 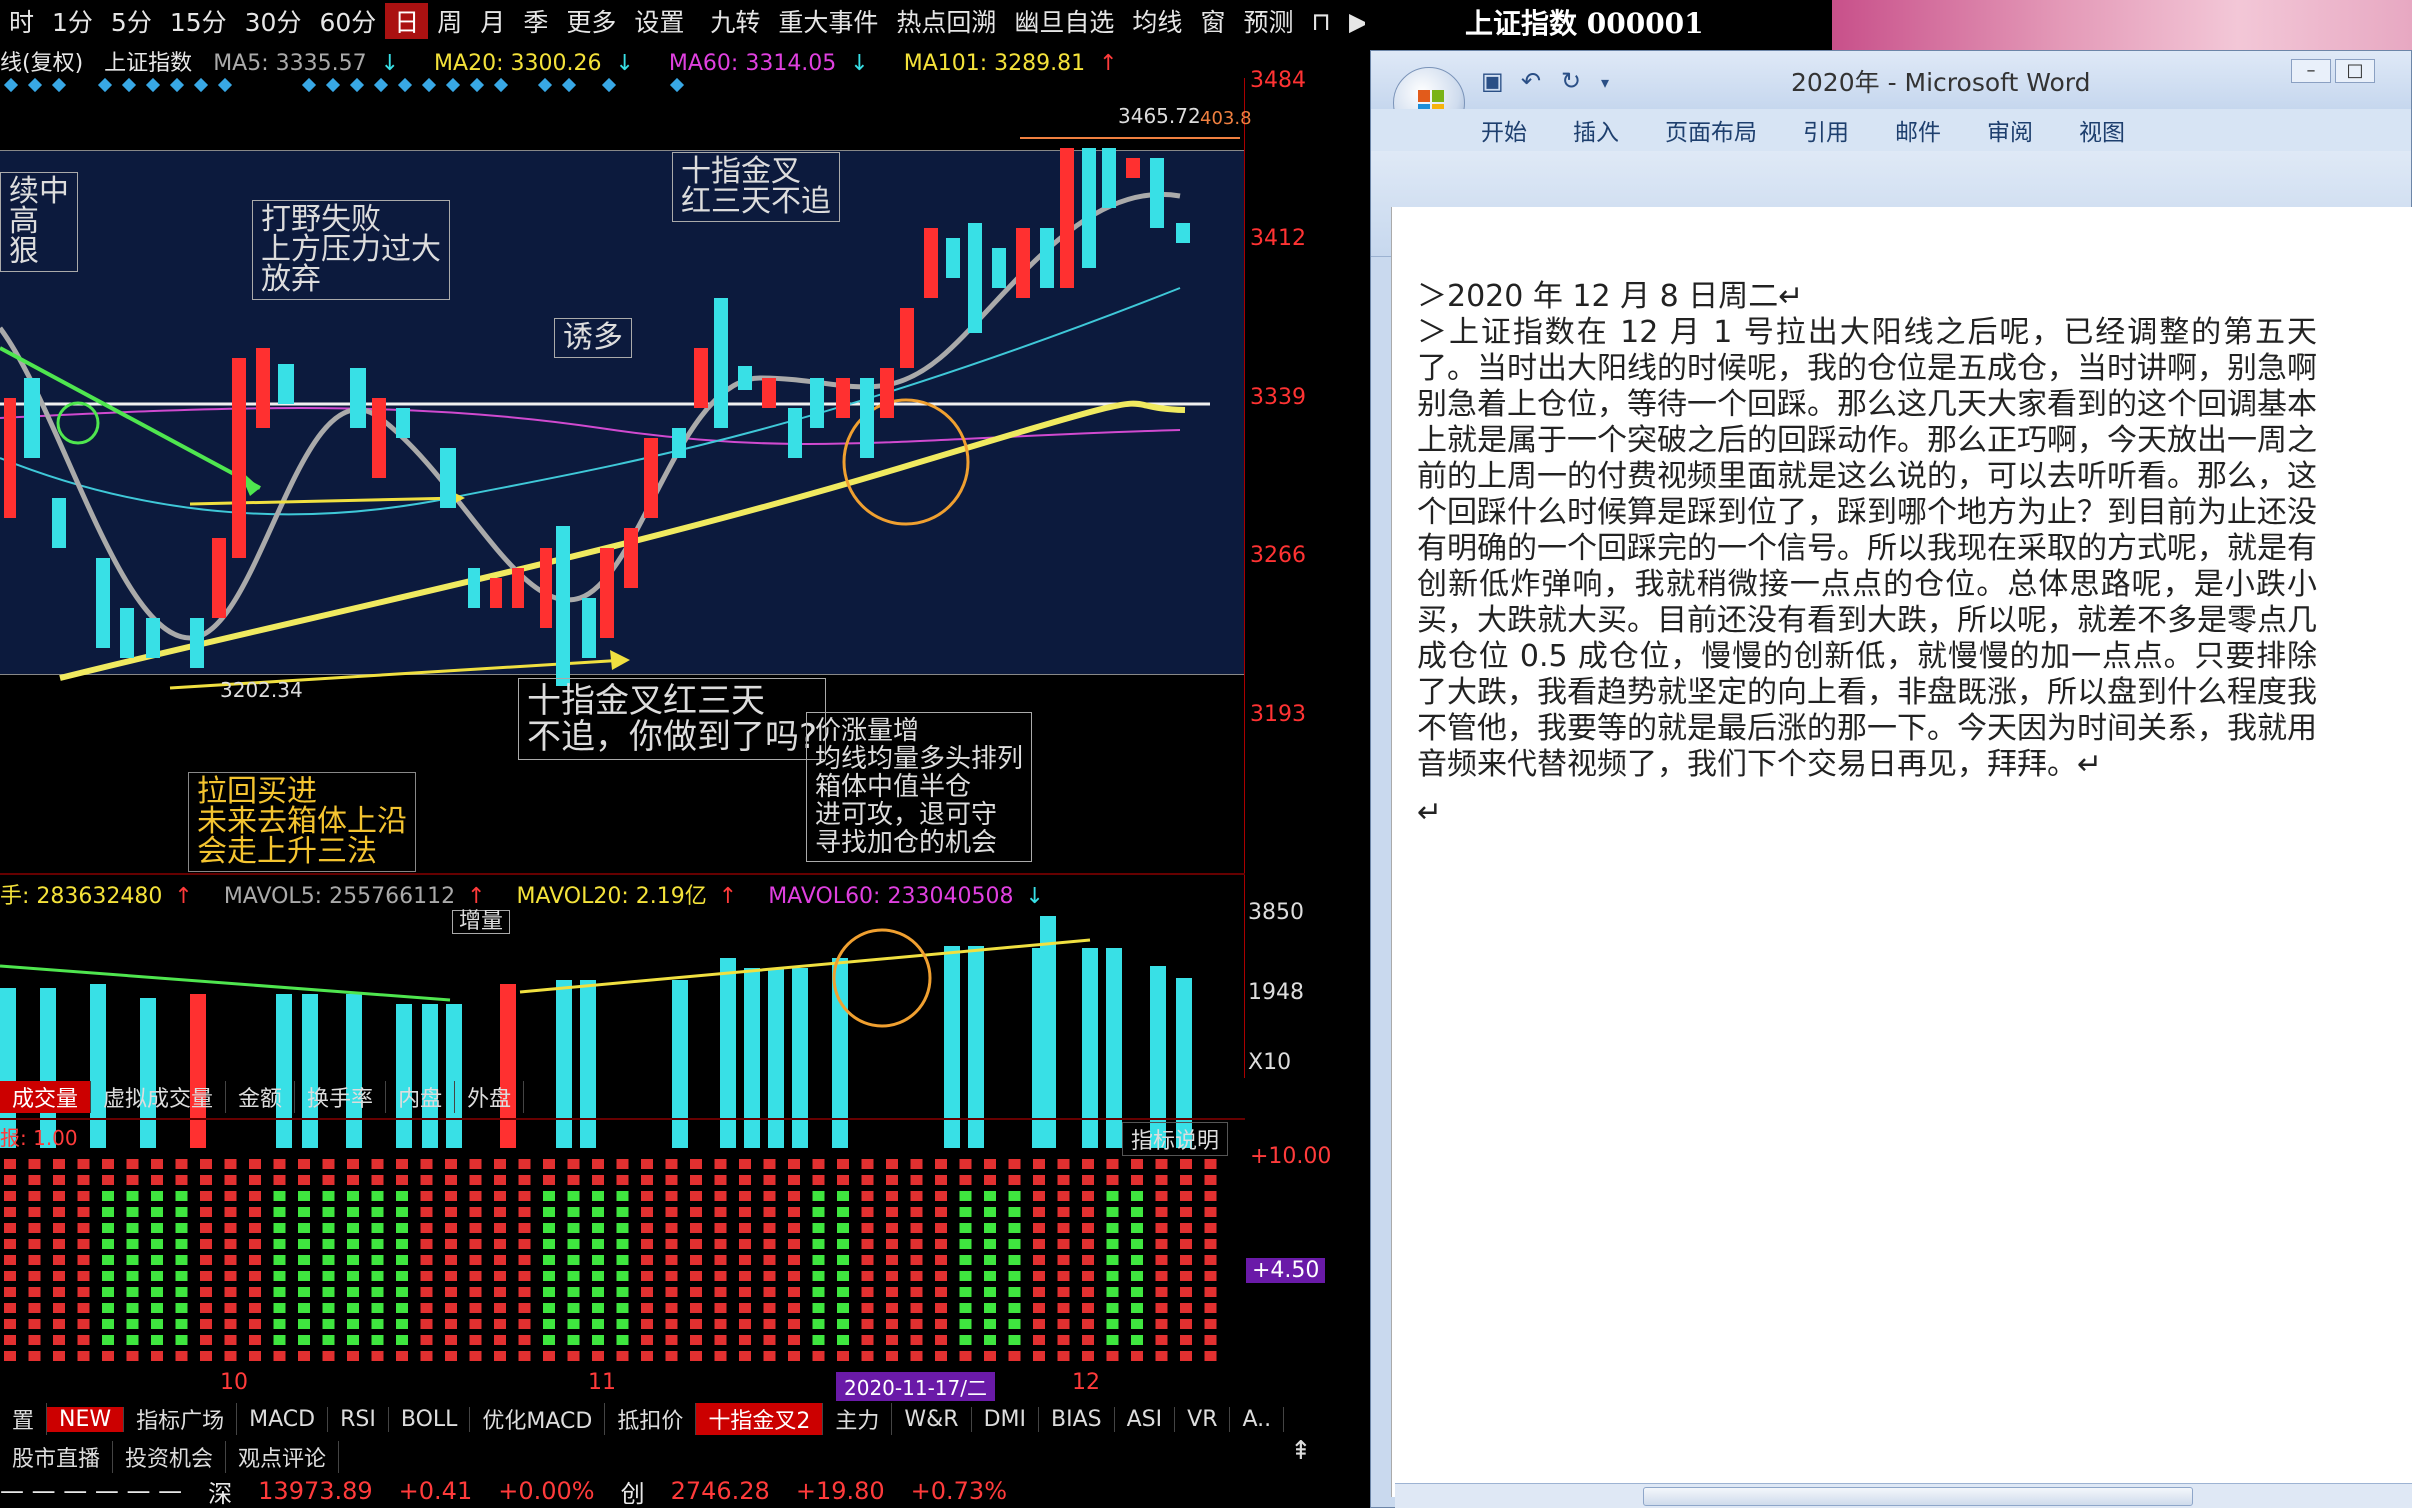 What do you see at coordinates (283, 1457) in the screenshot?
I see `tab-item: 观点评论` at bounding box center [283, 1457].